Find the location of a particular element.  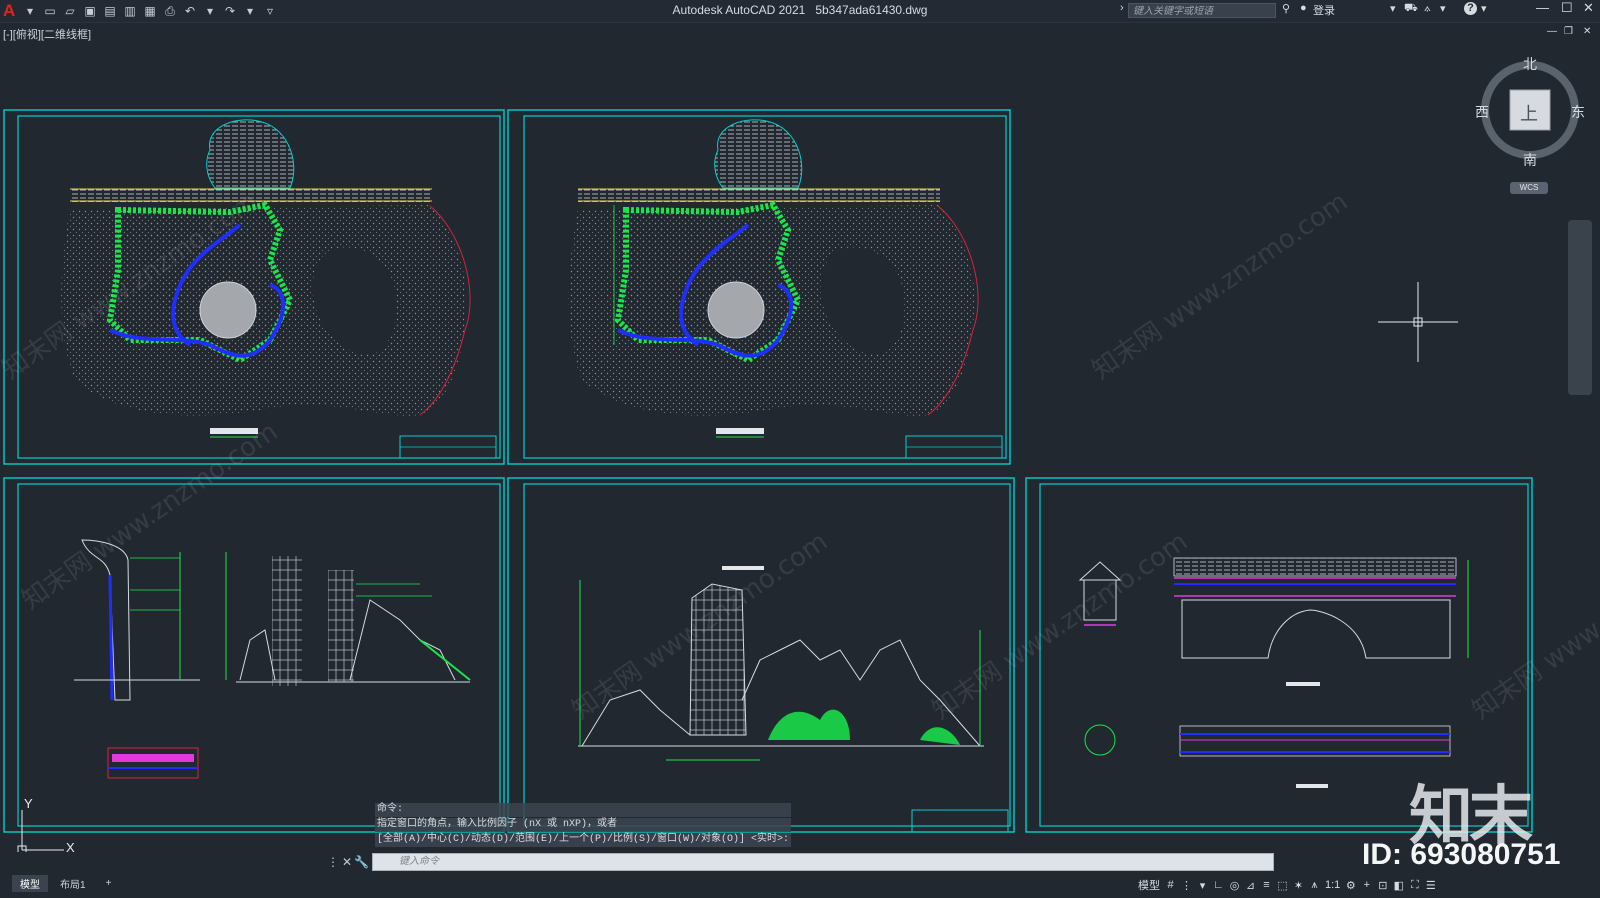

crosshair-cursor is located at coordinates (1418, 322).